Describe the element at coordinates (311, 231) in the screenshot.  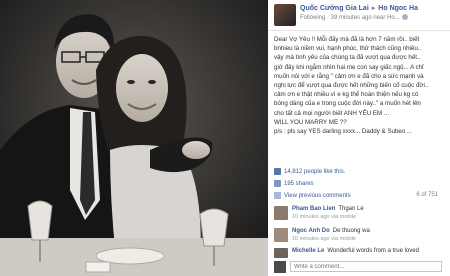
I see `commenter-name: Ngoc Anh Do` at that location.